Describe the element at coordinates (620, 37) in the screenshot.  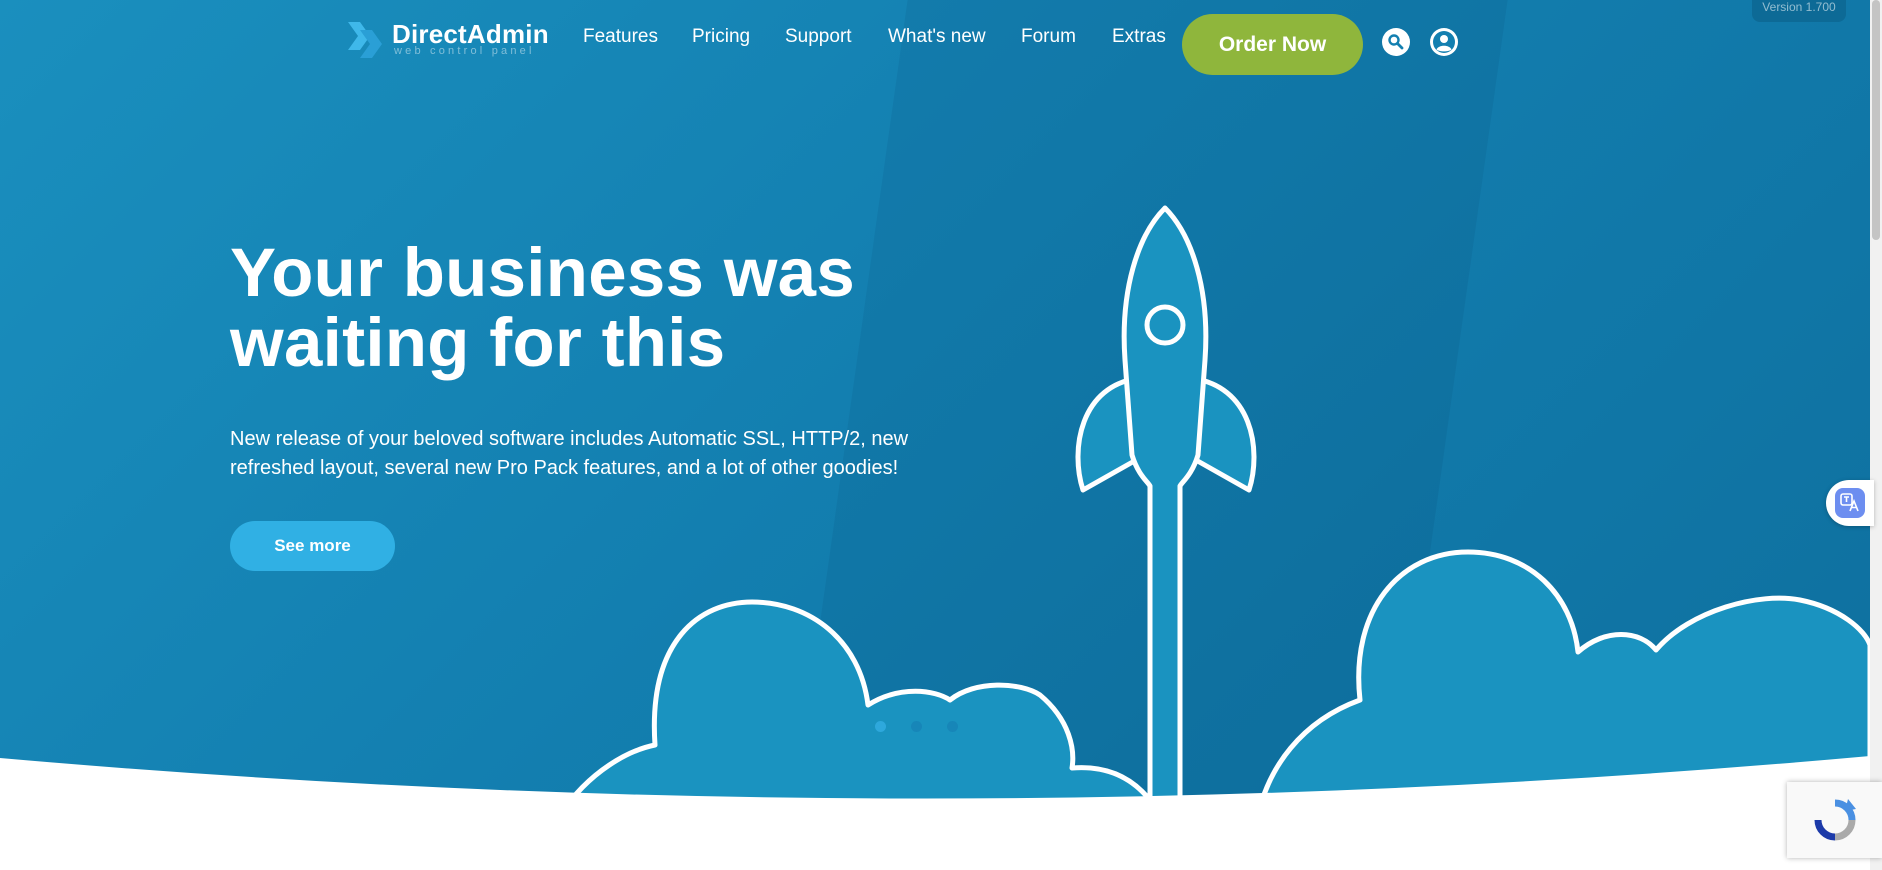
I see `nav-features: Features` at that location.